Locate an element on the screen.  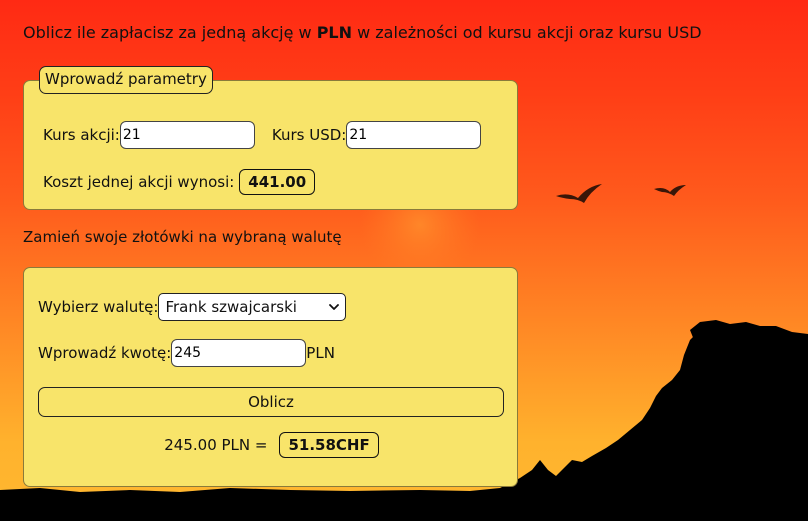
headline-text-start: Oblicz ile zapłacisz za jedną akcję w is located at coordinates (170, 32).